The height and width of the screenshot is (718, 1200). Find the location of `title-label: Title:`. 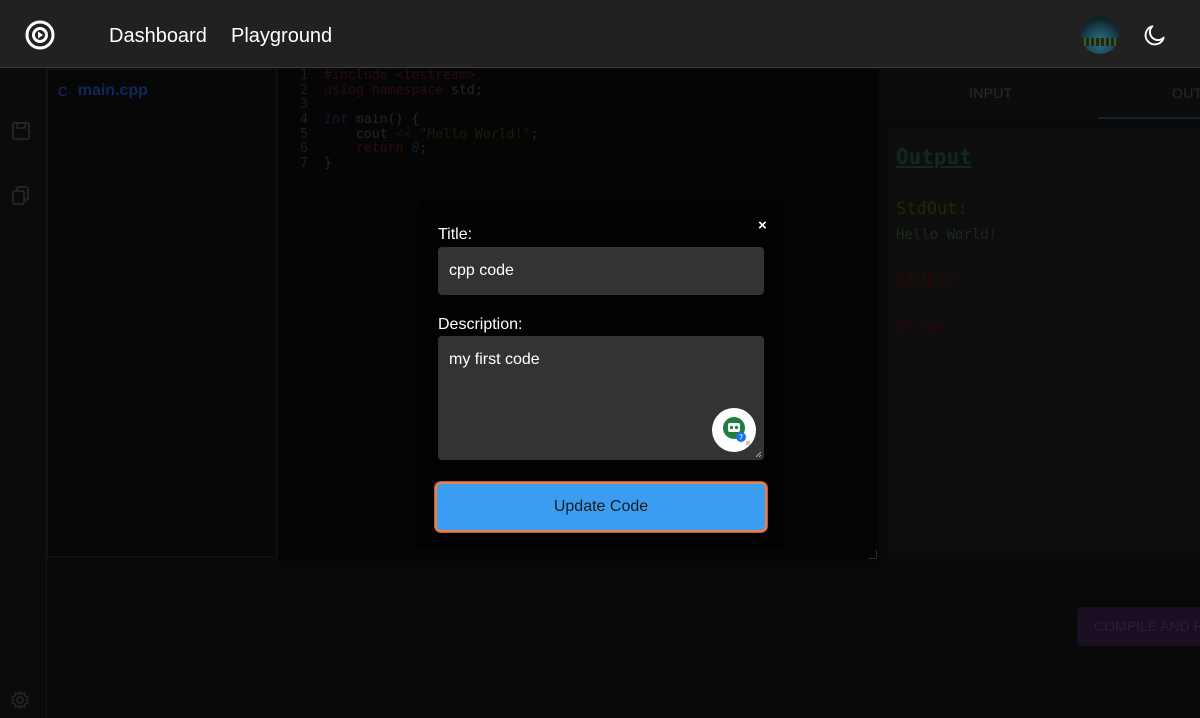

title-label: Title: is located at coordinates (455, 234).